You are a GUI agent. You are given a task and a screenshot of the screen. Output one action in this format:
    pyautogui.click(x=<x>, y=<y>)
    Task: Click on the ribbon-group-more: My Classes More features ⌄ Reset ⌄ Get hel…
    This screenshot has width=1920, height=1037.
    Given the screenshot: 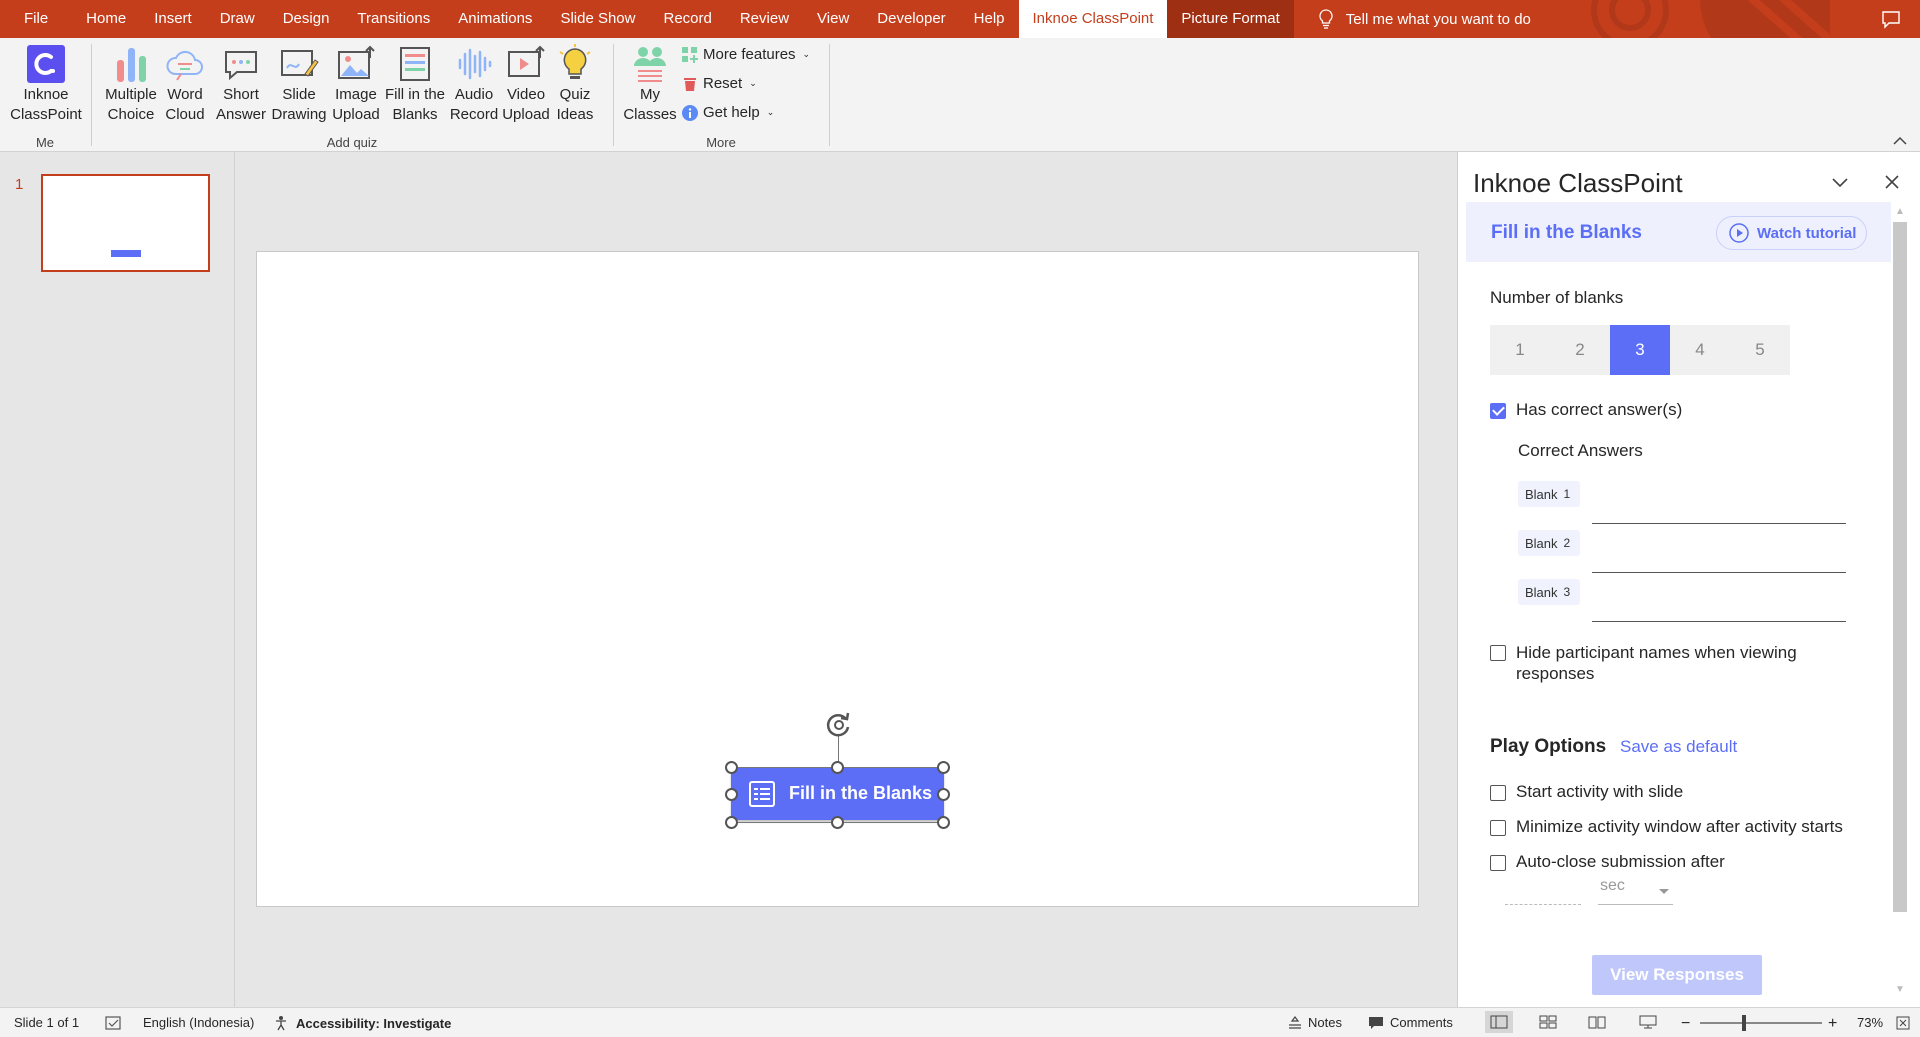 What is the action you would take?
    pyautogui.click(x=721, y=95)
    